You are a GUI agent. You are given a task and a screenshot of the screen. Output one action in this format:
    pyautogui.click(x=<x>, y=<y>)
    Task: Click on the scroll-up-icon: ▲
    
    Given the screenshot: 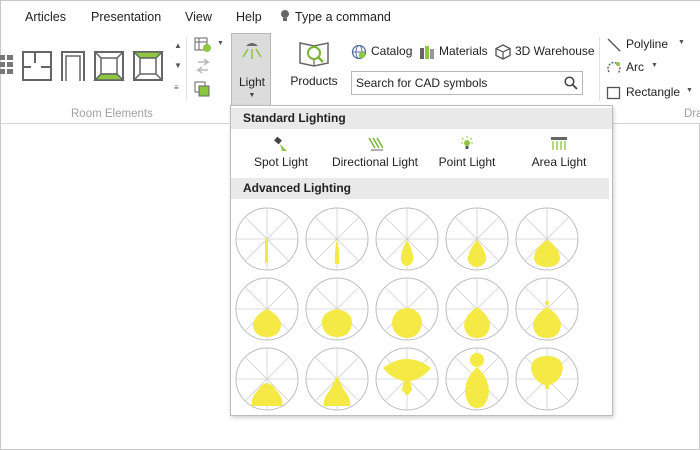 What is the action you would take?
    pyautogui.click(x=178, y=45)
    